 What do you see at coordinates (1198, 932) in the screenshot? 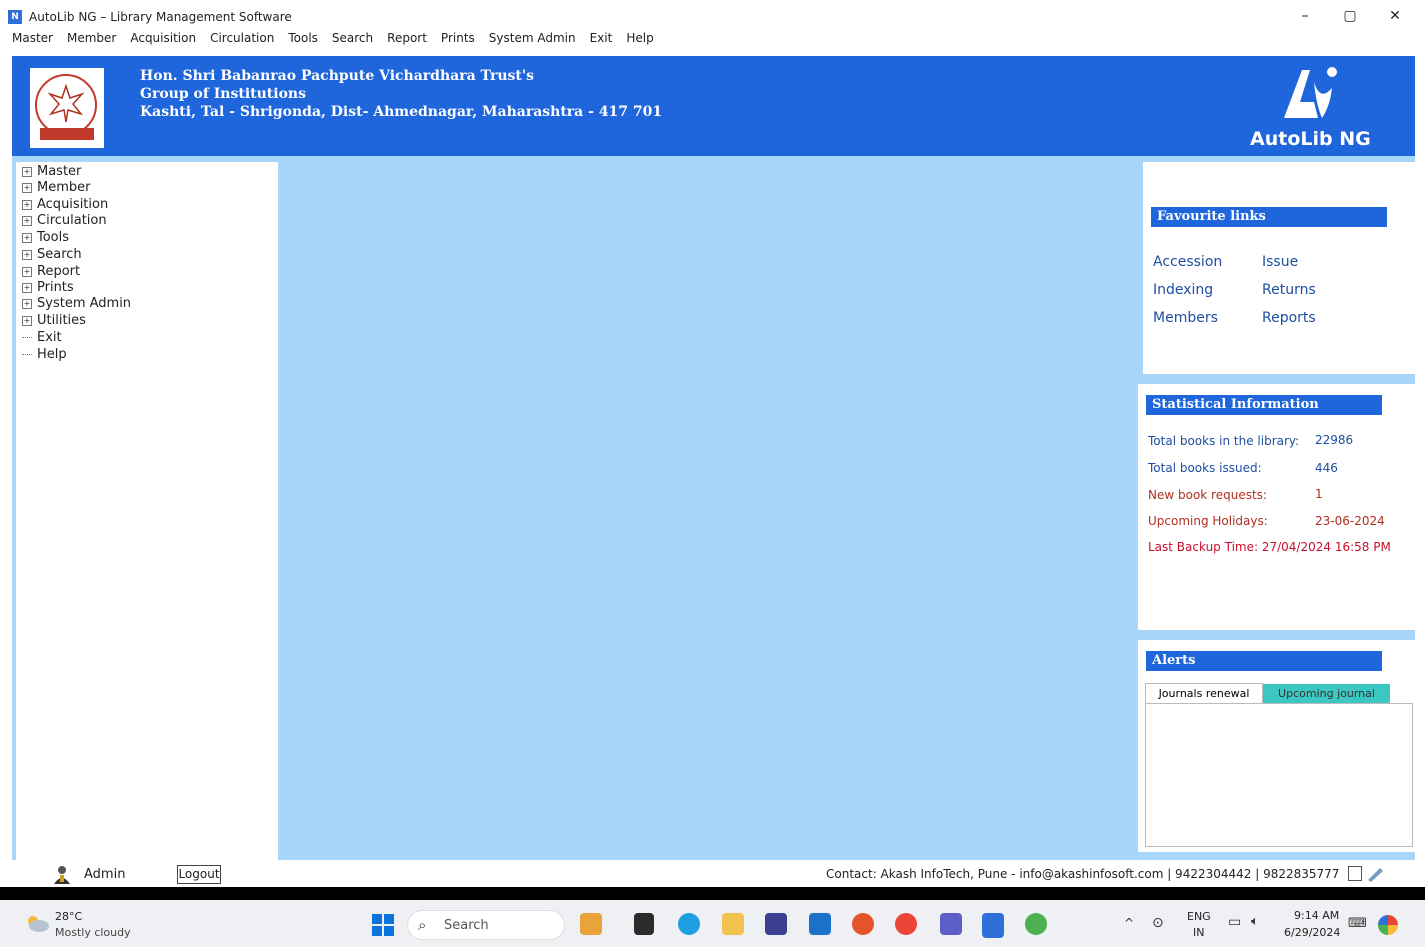
I see `region-code: IN` at bounding box center [1198, 932].